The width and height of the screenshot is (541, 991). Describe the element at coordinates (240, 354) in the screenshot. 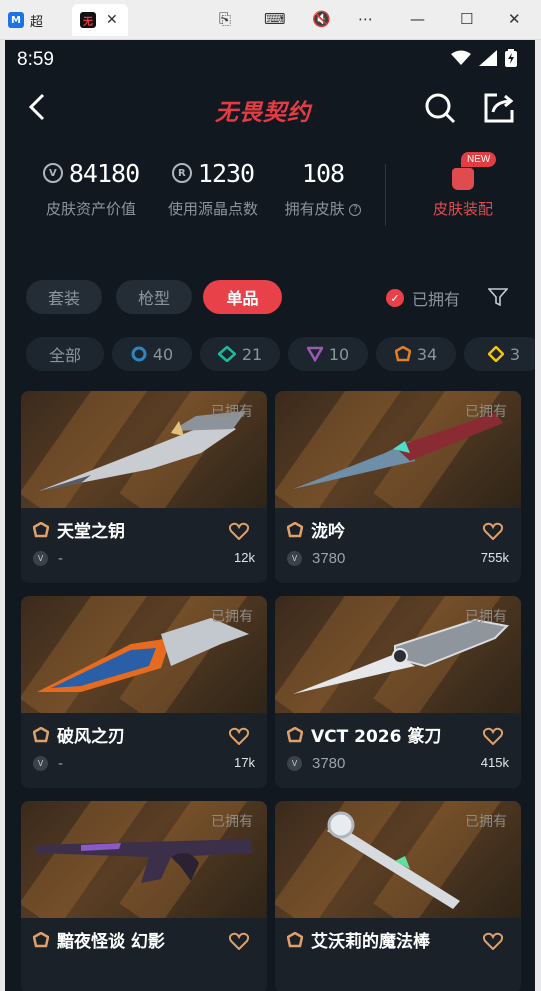

I see `rarity-deluxe: 21` at that location.